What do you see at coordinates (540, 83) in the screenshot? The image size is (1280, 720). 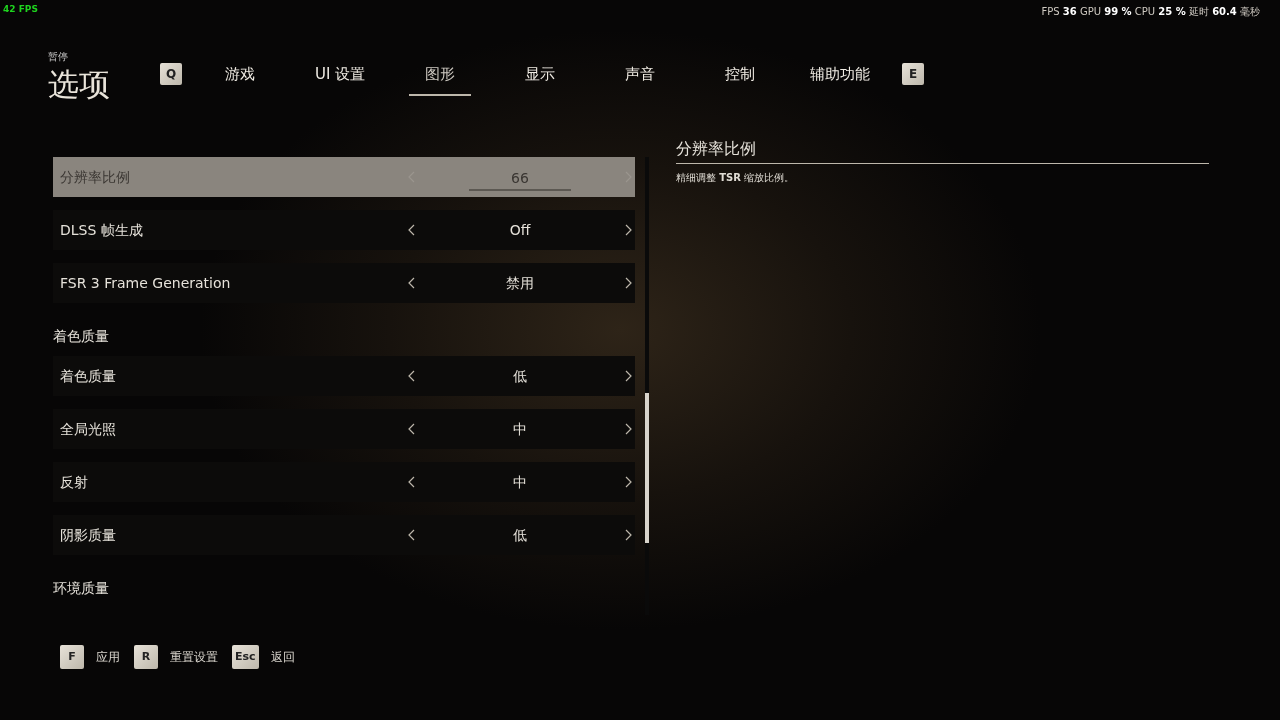 I see `tab: 显示` at bounding box center [540, 83].